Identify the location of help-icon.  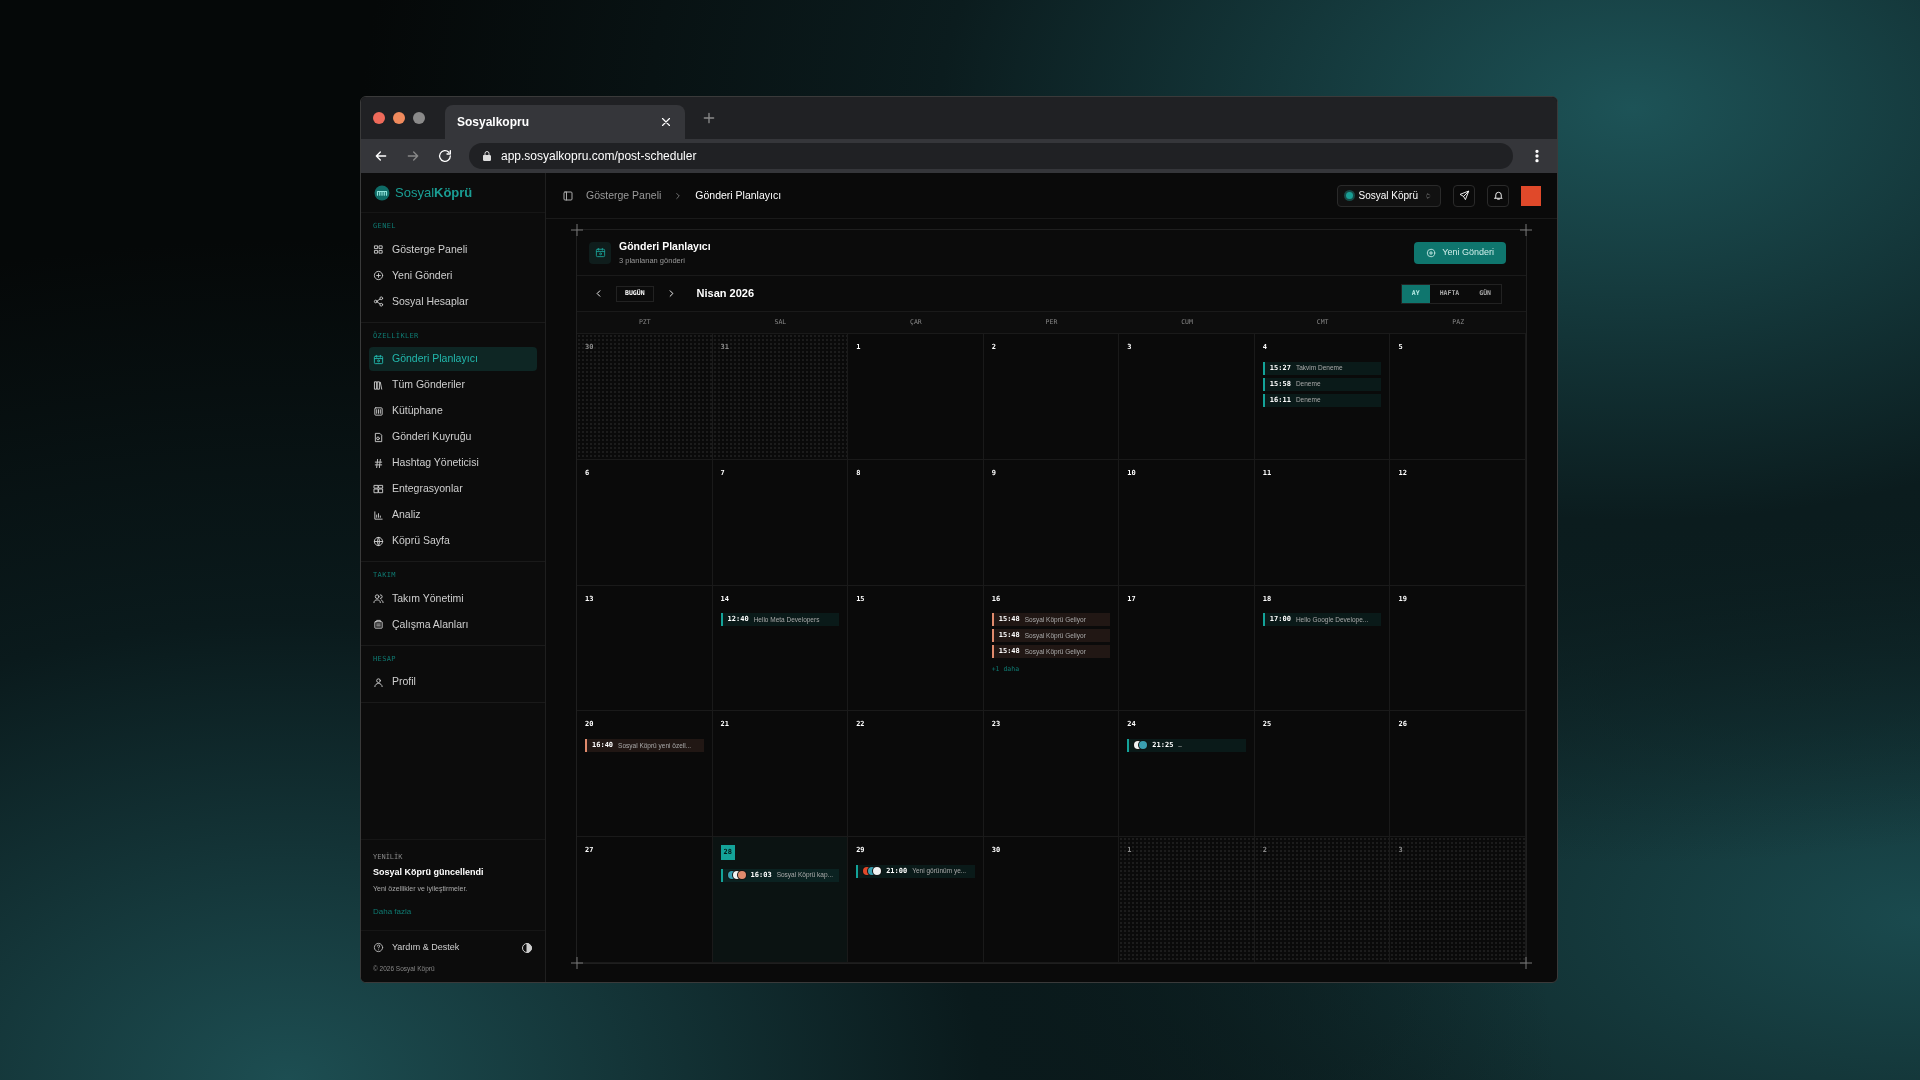
(378, 948).